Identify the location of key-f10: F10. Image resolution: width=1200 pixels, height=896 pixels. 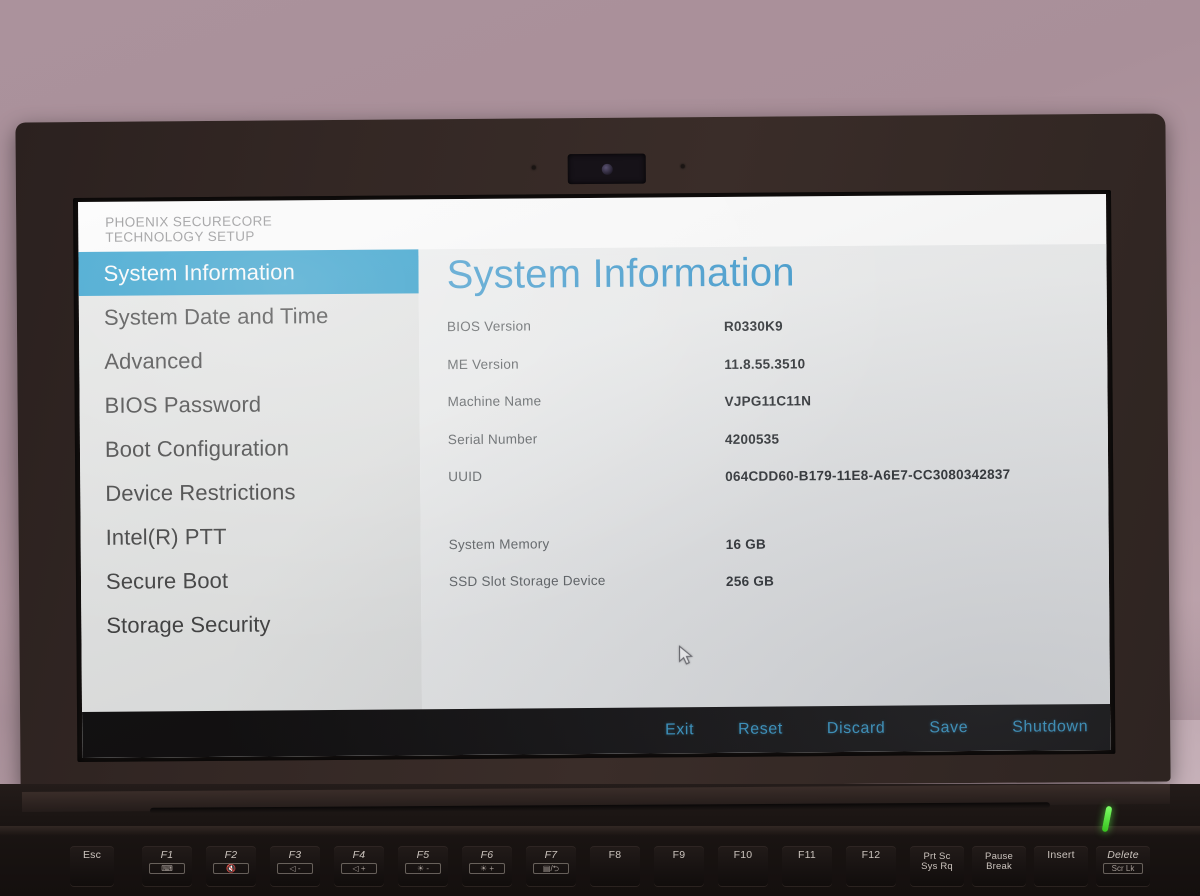
(743, 866).